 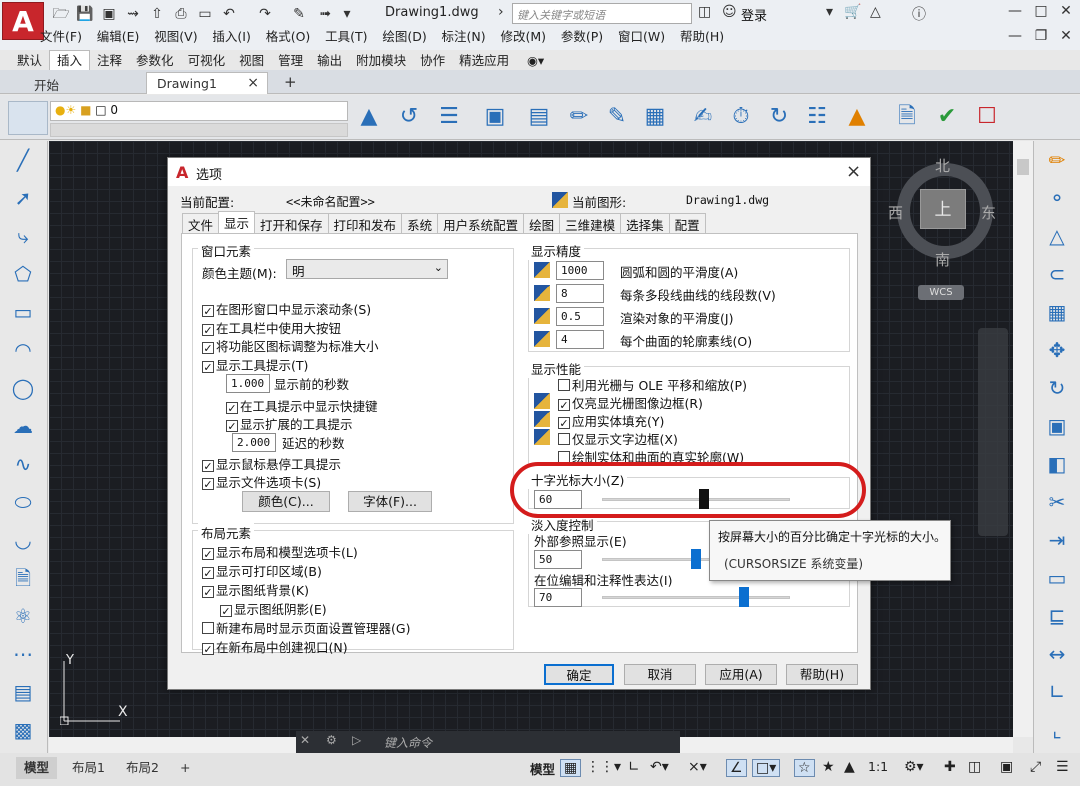 I want to click on line-icon: ╱, so click(x=23, y=160).